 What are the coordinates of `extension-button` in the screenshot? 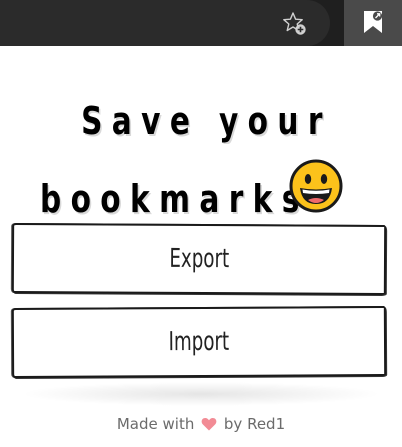 It's located at (373, 23).